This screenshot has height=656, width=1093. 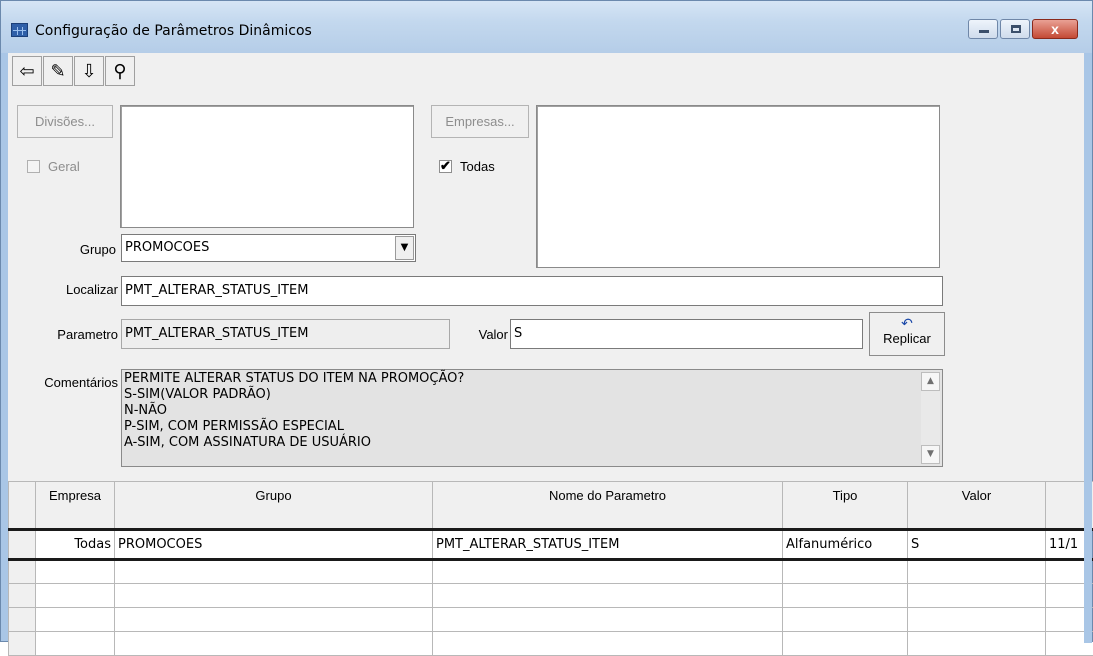 I want to click on binoculars-icon: ⚲, so click(x=119, y=71).